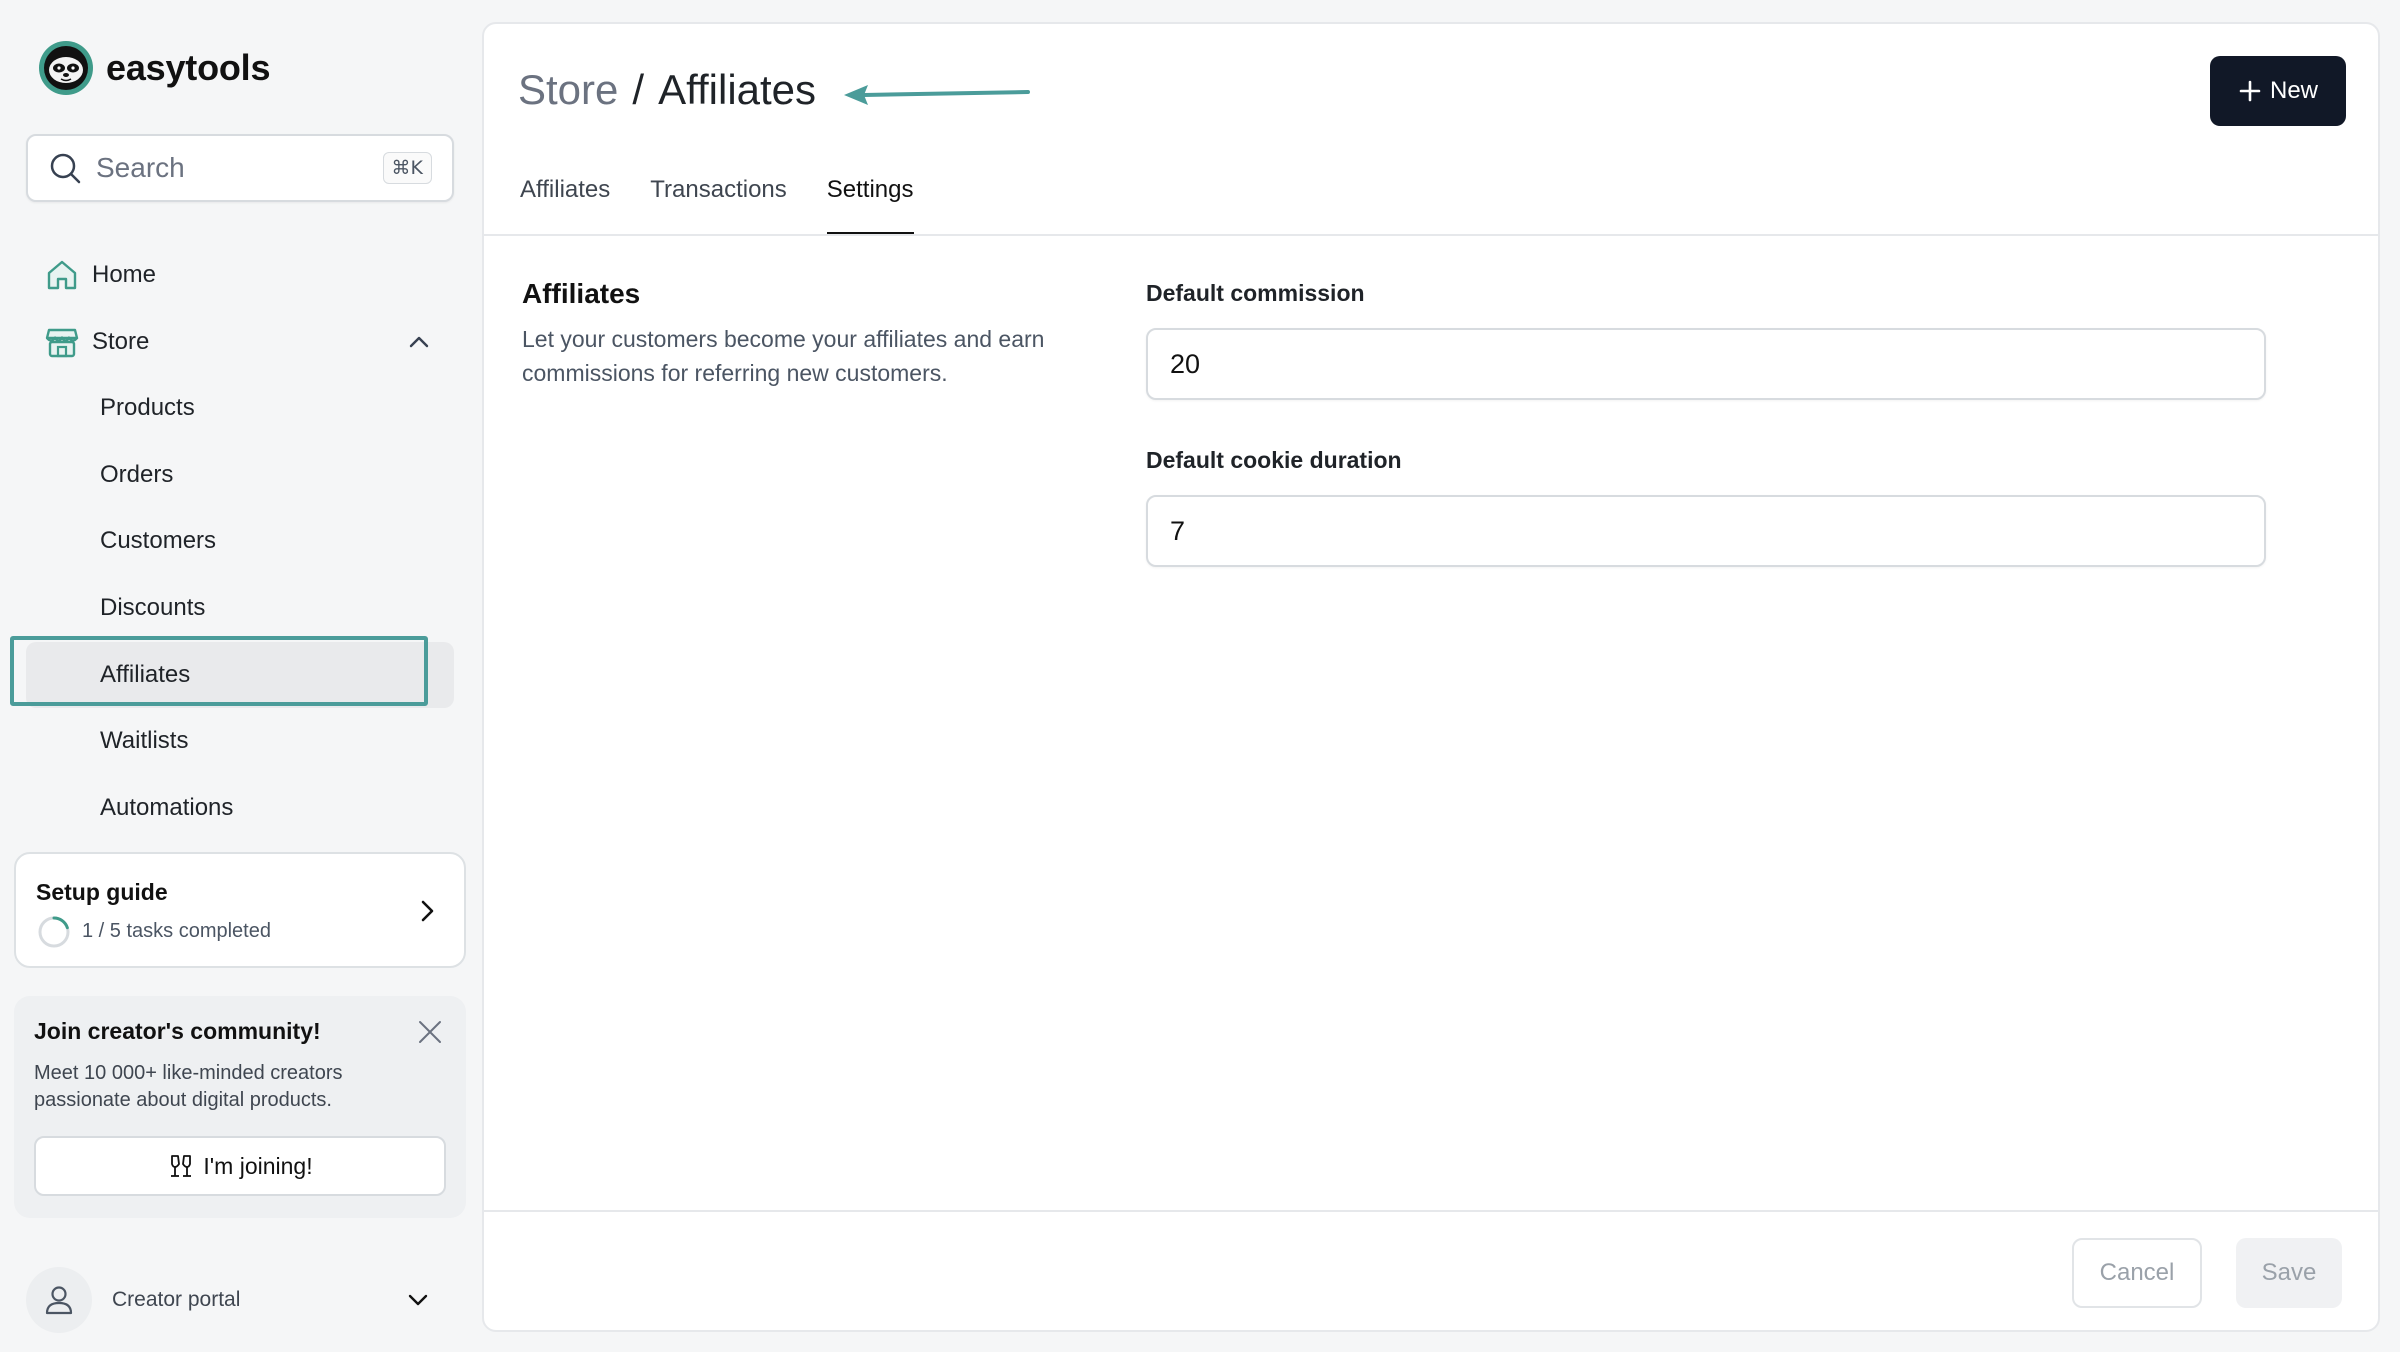 This screenshot has width=2400, height=1352. What do you see at coordinates (2293, 90) in the screenshot?
I see `new-button-label: New` at bounding box center [2293, 90].